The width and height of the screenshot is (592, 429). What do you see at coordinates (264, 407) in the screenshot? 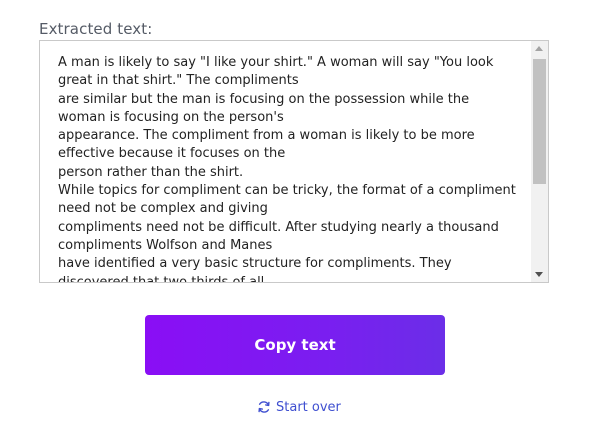
I see `refresh-icon` at bounding box center [264, 407].